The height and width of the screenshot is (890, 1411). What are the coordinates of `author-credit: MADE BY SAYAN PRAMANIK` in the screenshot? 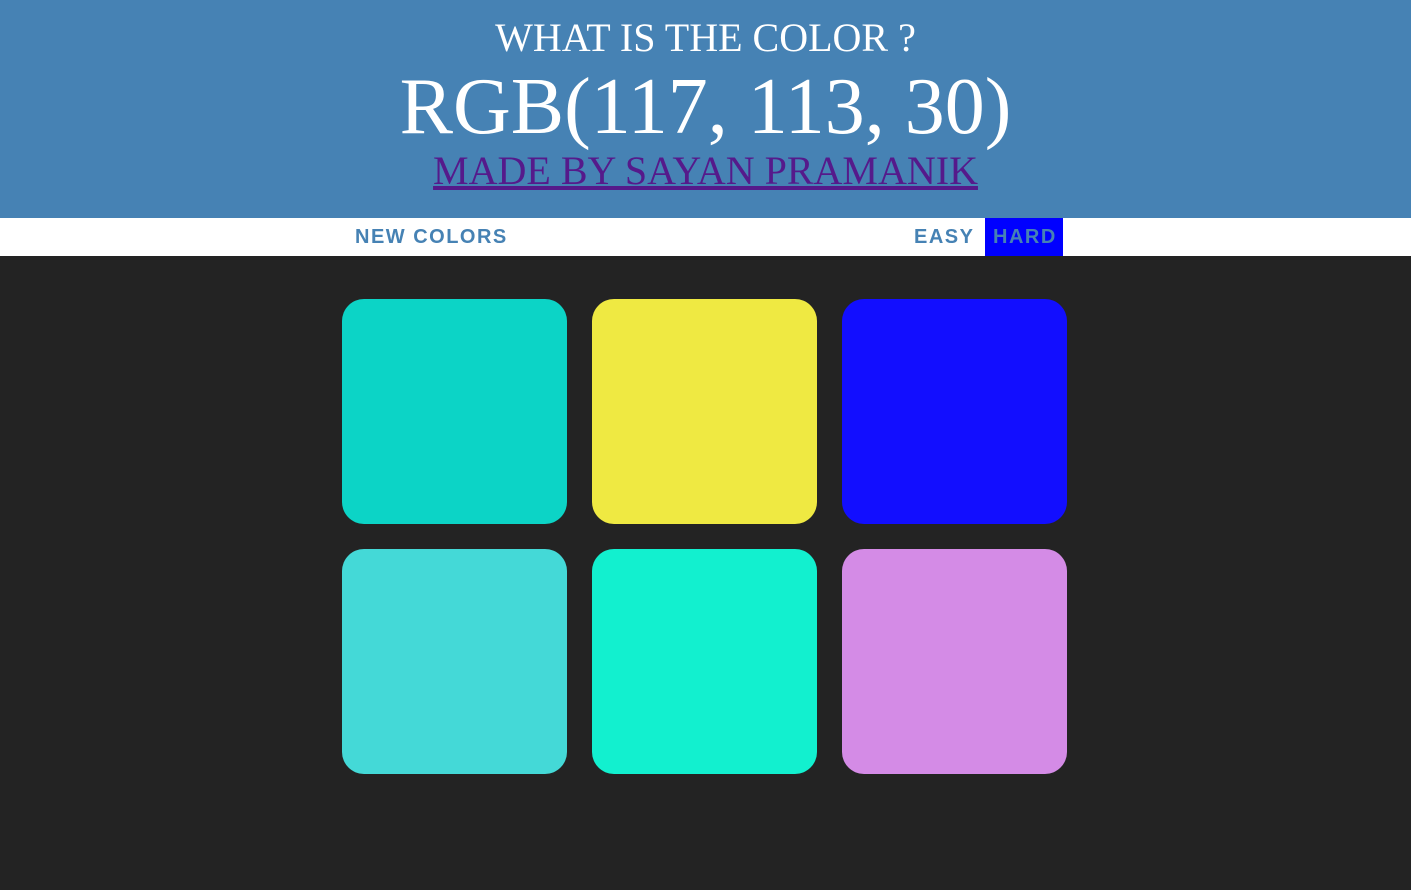 It's located at (705, 171).